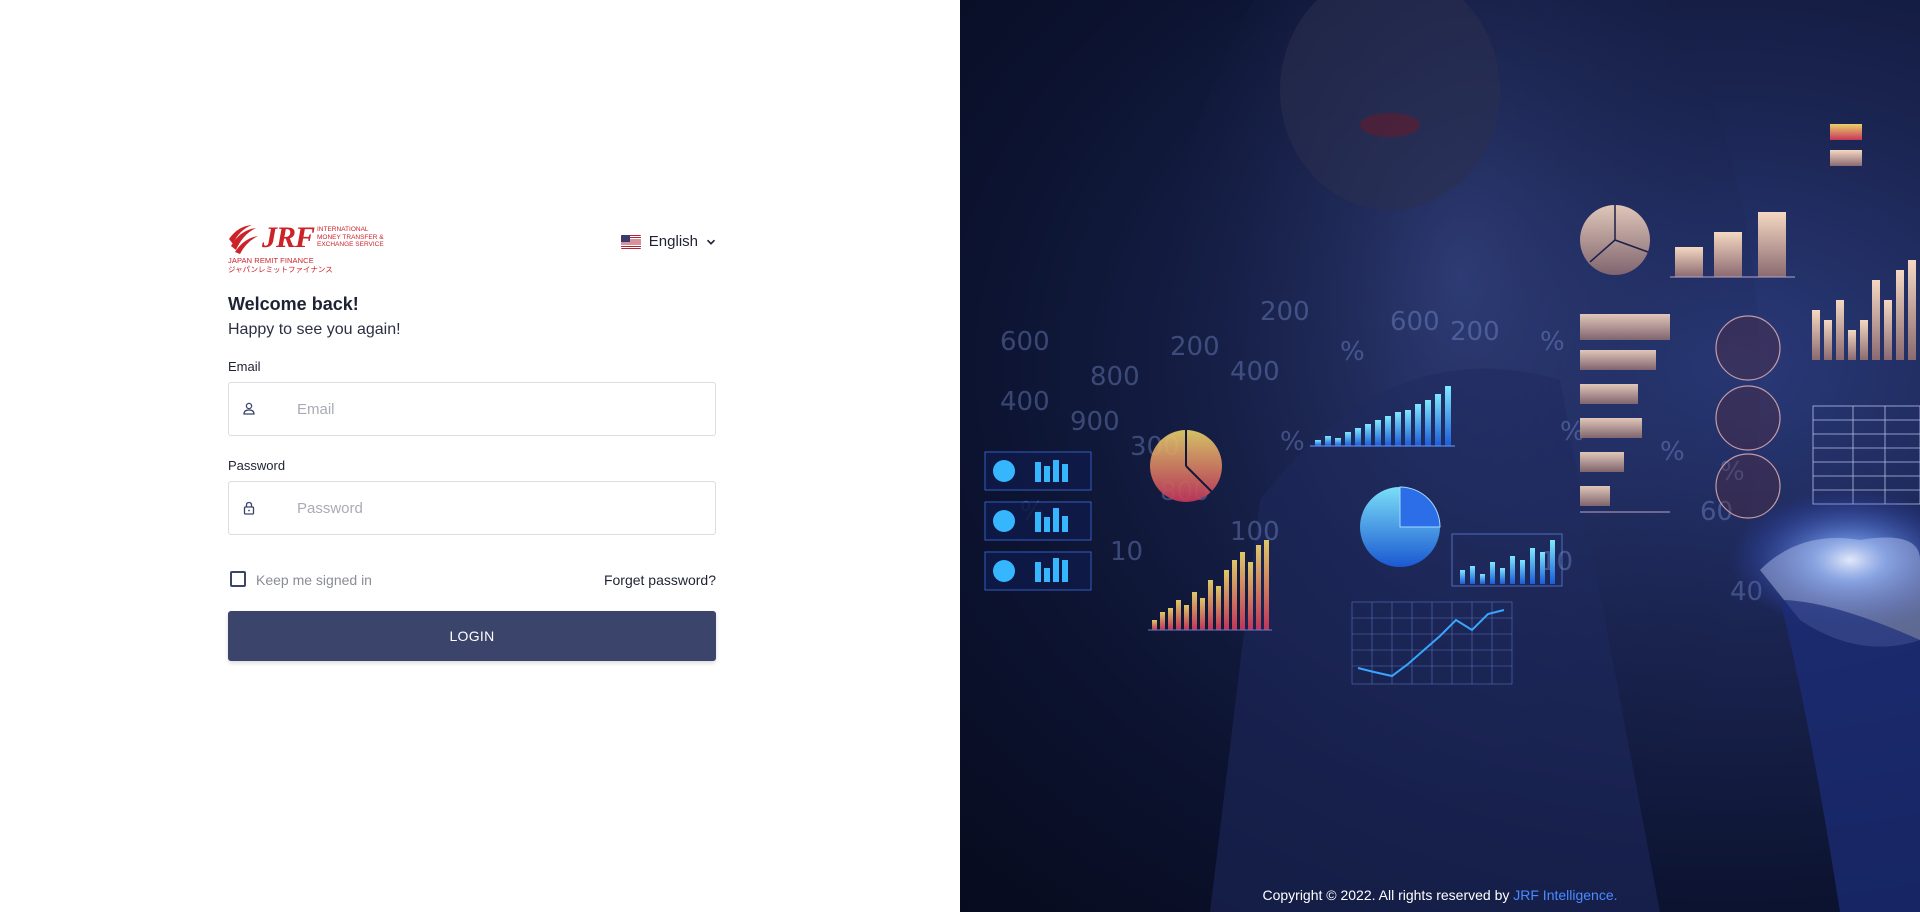 Image resolution: width=1920 pixels, height=912 pixels. I want to click on us-flag-icon, so click(630, 241).